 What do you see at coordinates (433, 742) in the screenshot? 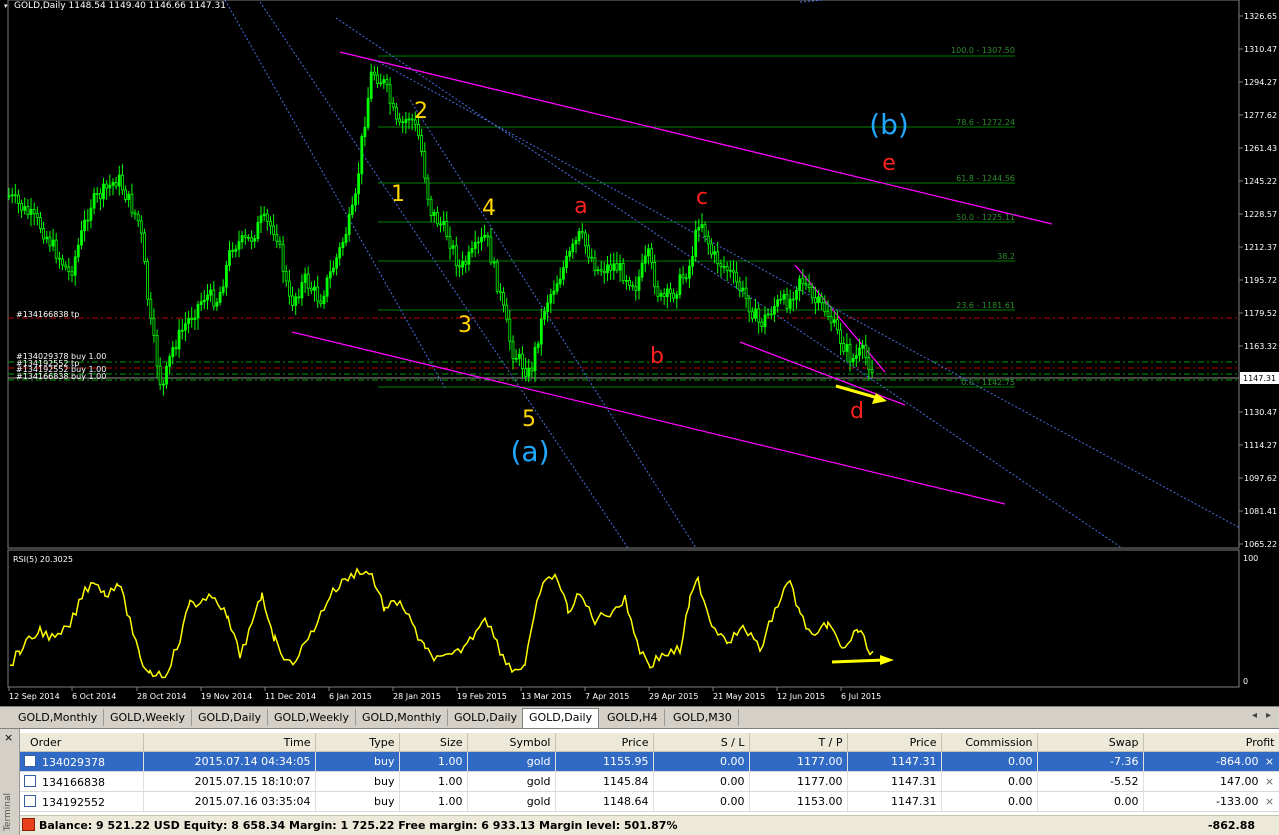
I see `column-header: Size` at bounding box center [433, 742].